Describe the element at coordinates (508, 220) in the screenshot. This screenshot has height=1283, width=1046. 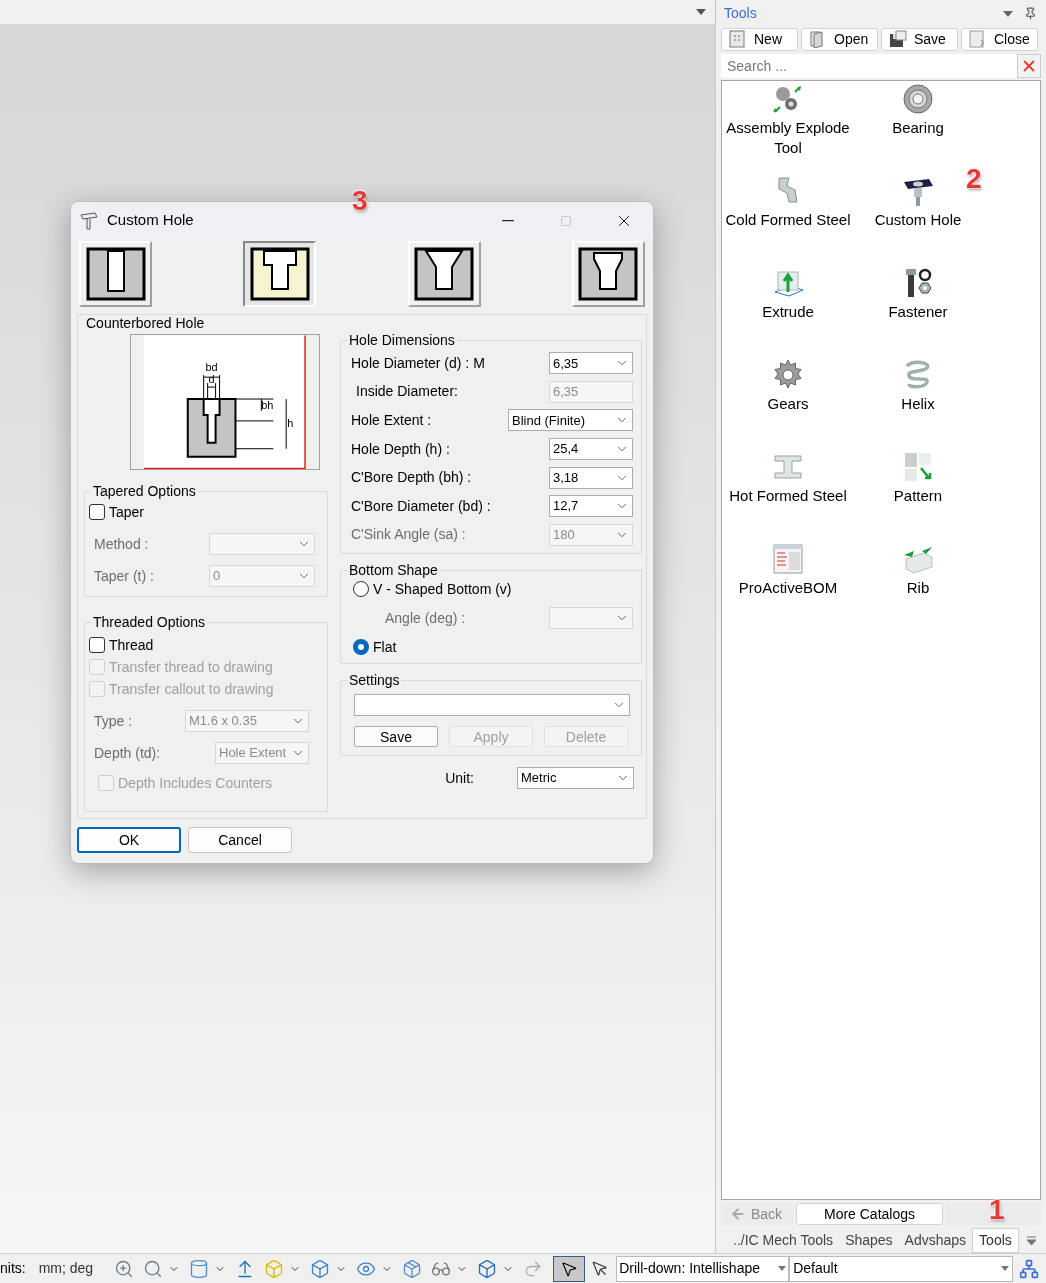
I see `minimize-icon` at that location.